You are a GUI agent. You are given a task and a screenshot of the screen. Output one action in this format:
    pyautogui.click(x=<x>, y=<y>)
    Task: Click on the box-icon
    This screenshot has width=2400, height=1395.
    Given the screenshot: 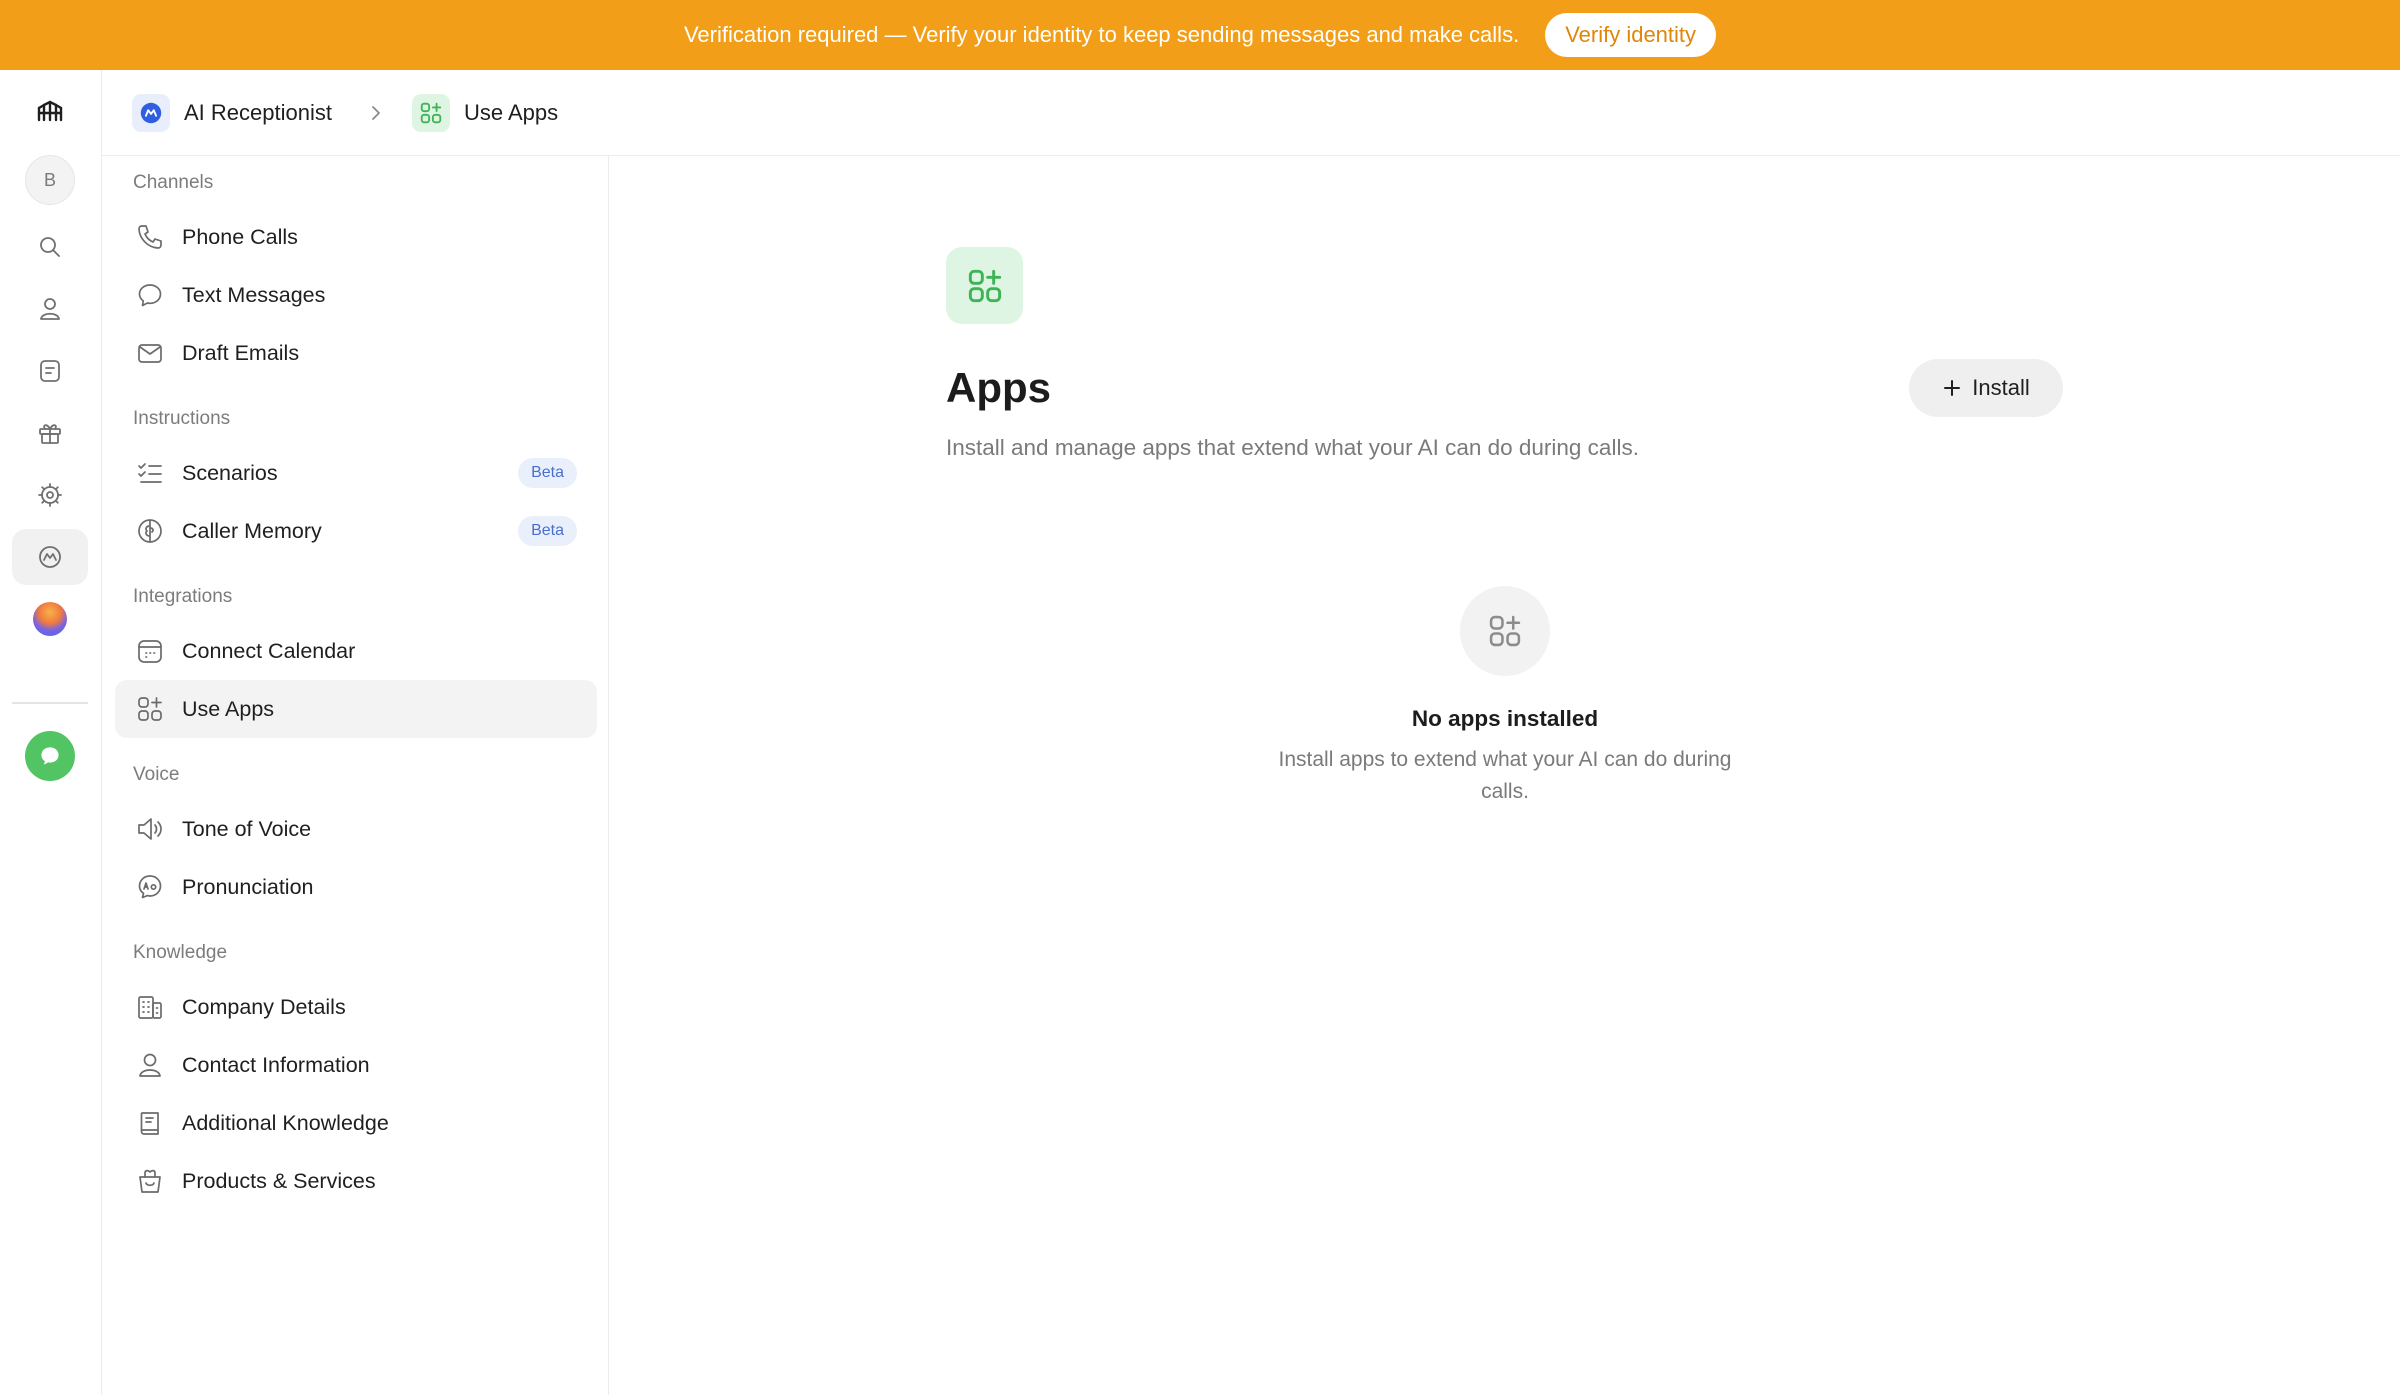 What is the action you would take?
    pyautogui.click(x=150, y=1181)
    